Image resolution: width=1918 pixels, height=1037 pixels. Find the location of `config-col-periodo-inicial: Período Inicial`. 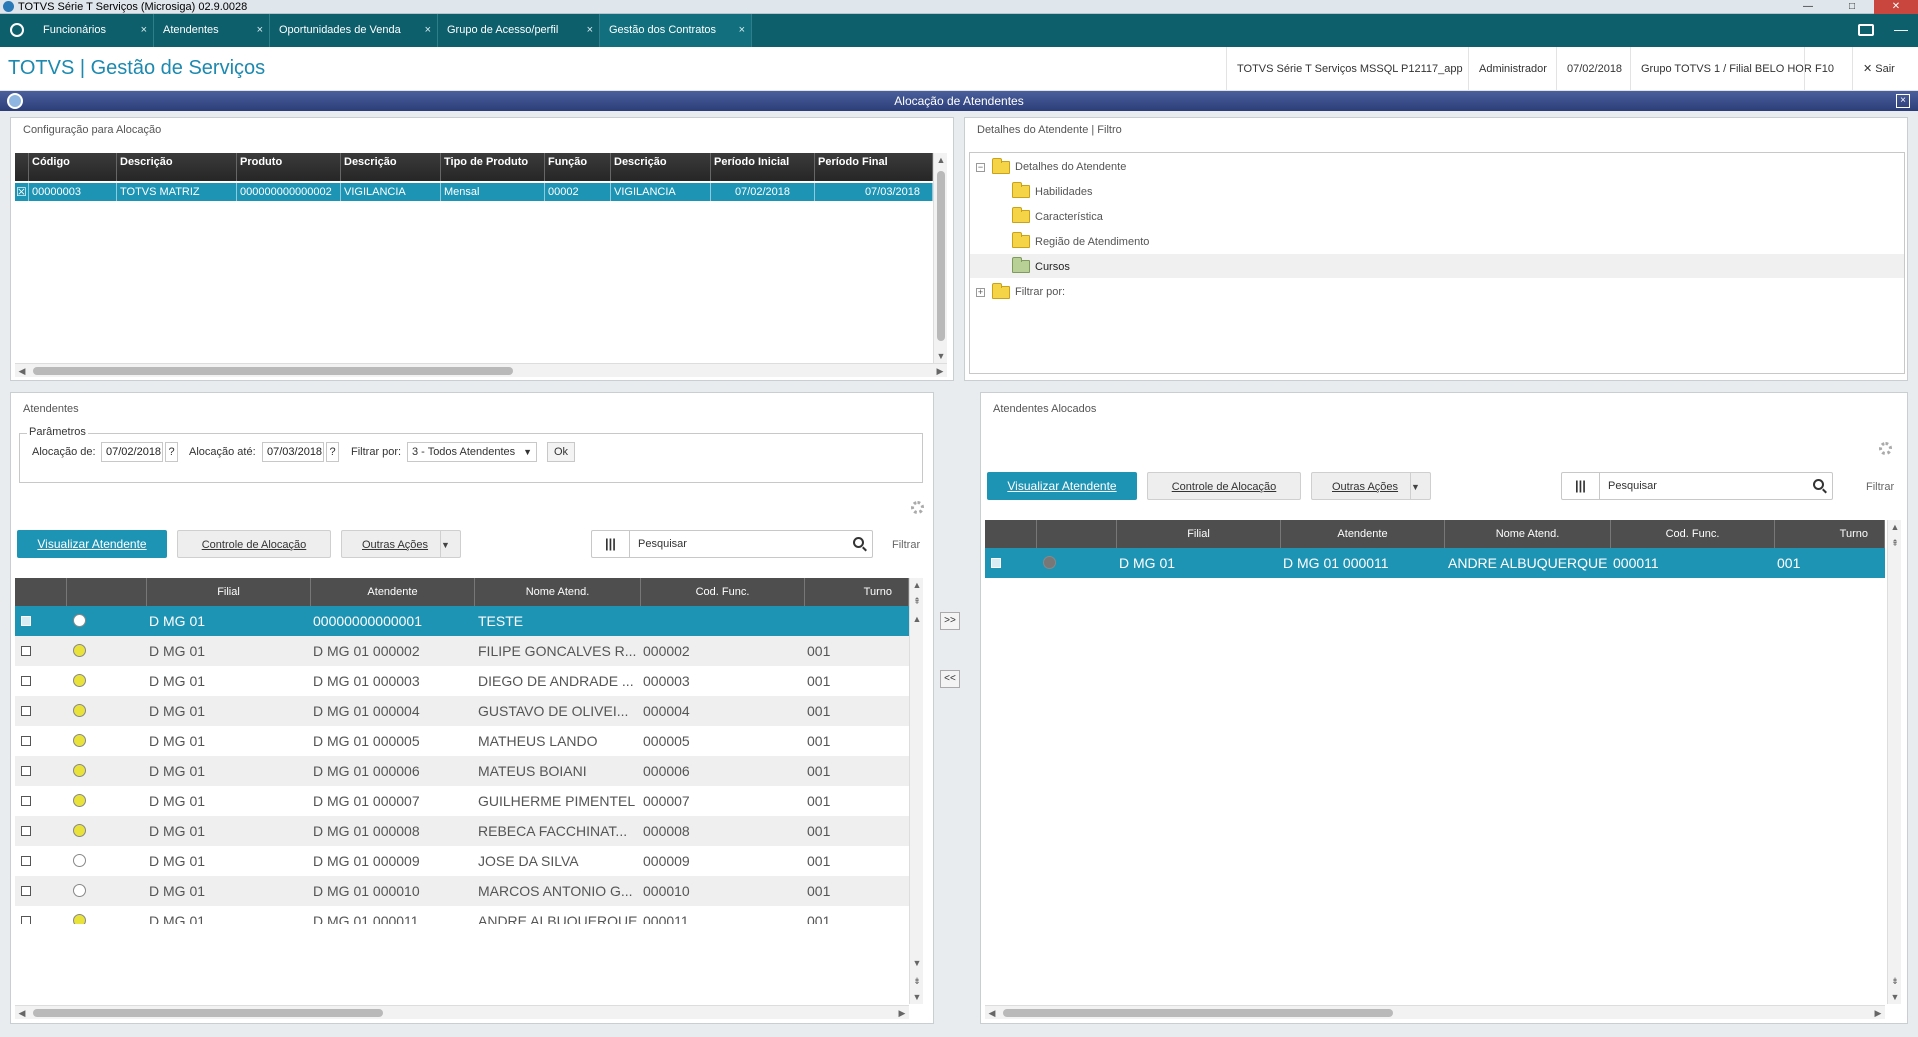

config-col-periodo-inicial: Período Inicial is located at coordinates (763, 167).